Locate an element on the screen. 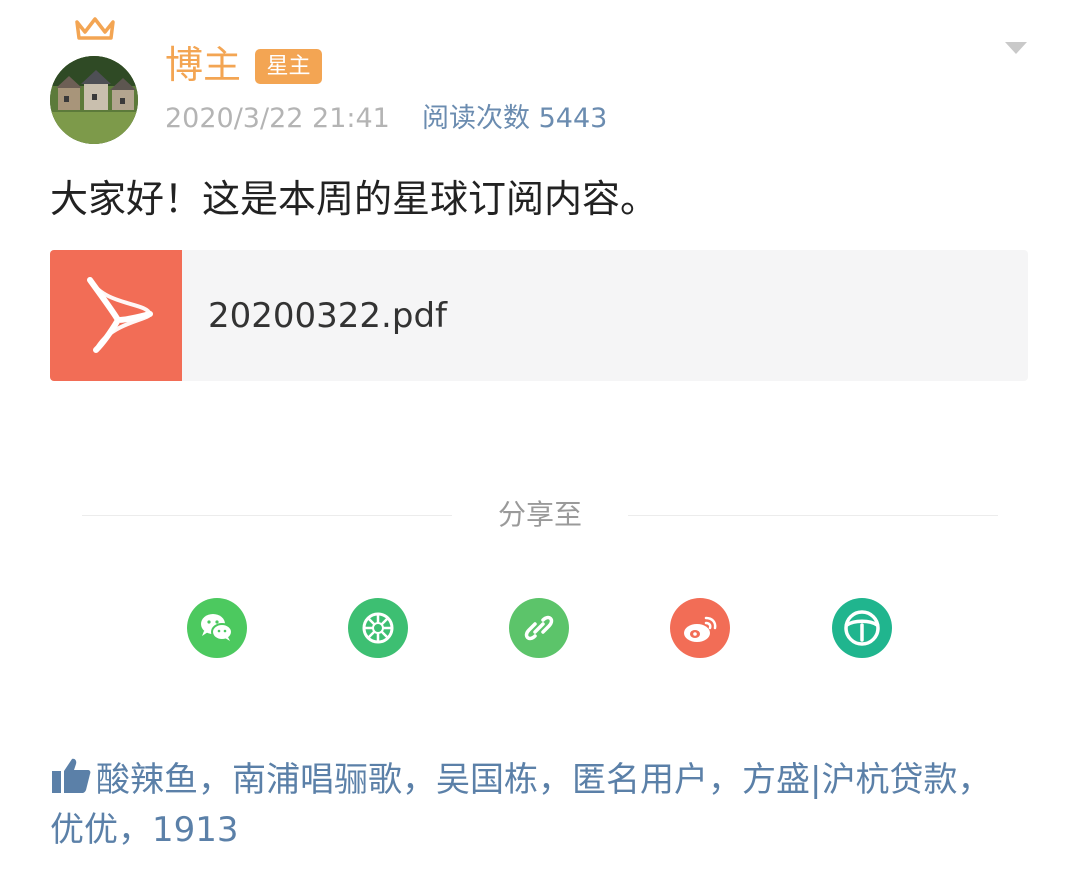  share-label: 分享至 is located at coordinates (539, 514).